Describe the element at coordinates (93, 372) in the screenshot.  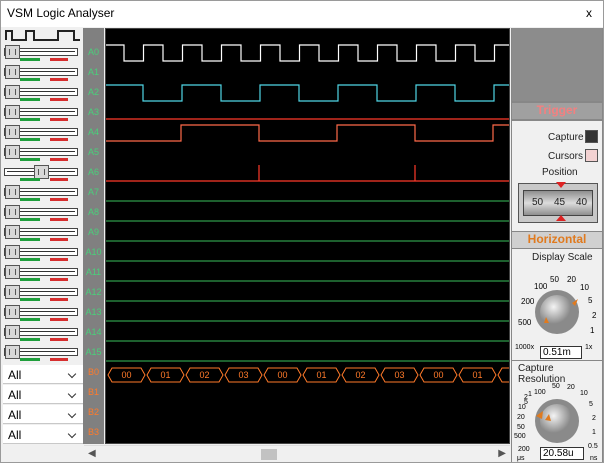
I see `channel-label: B0` at that location.